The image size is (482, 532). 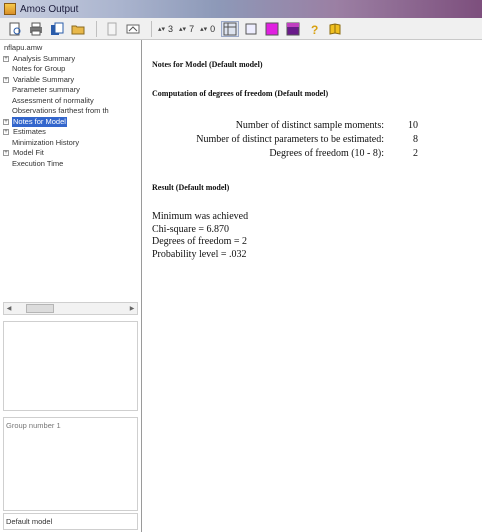 What do you see at coordinates (112, 29) in the screenshot?
I see `page-icon` at bounding box center [112, 29].